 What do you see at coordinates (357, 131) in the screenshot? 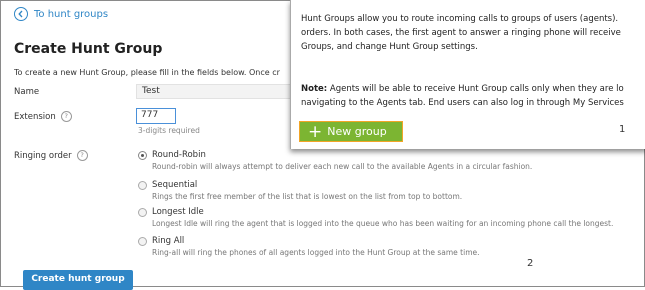
I see `new-group-label: New group` at bounding box center [357, 131].